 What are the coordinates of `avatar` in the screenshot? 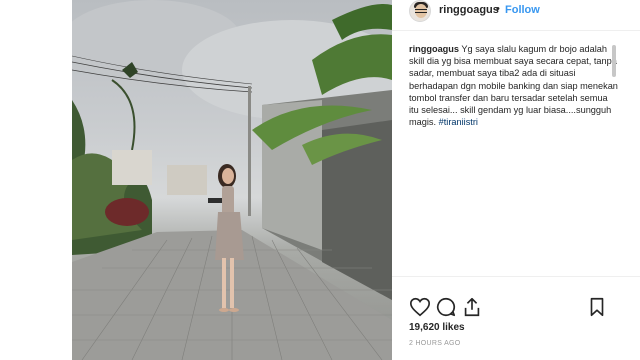 It's located at (420, 11).